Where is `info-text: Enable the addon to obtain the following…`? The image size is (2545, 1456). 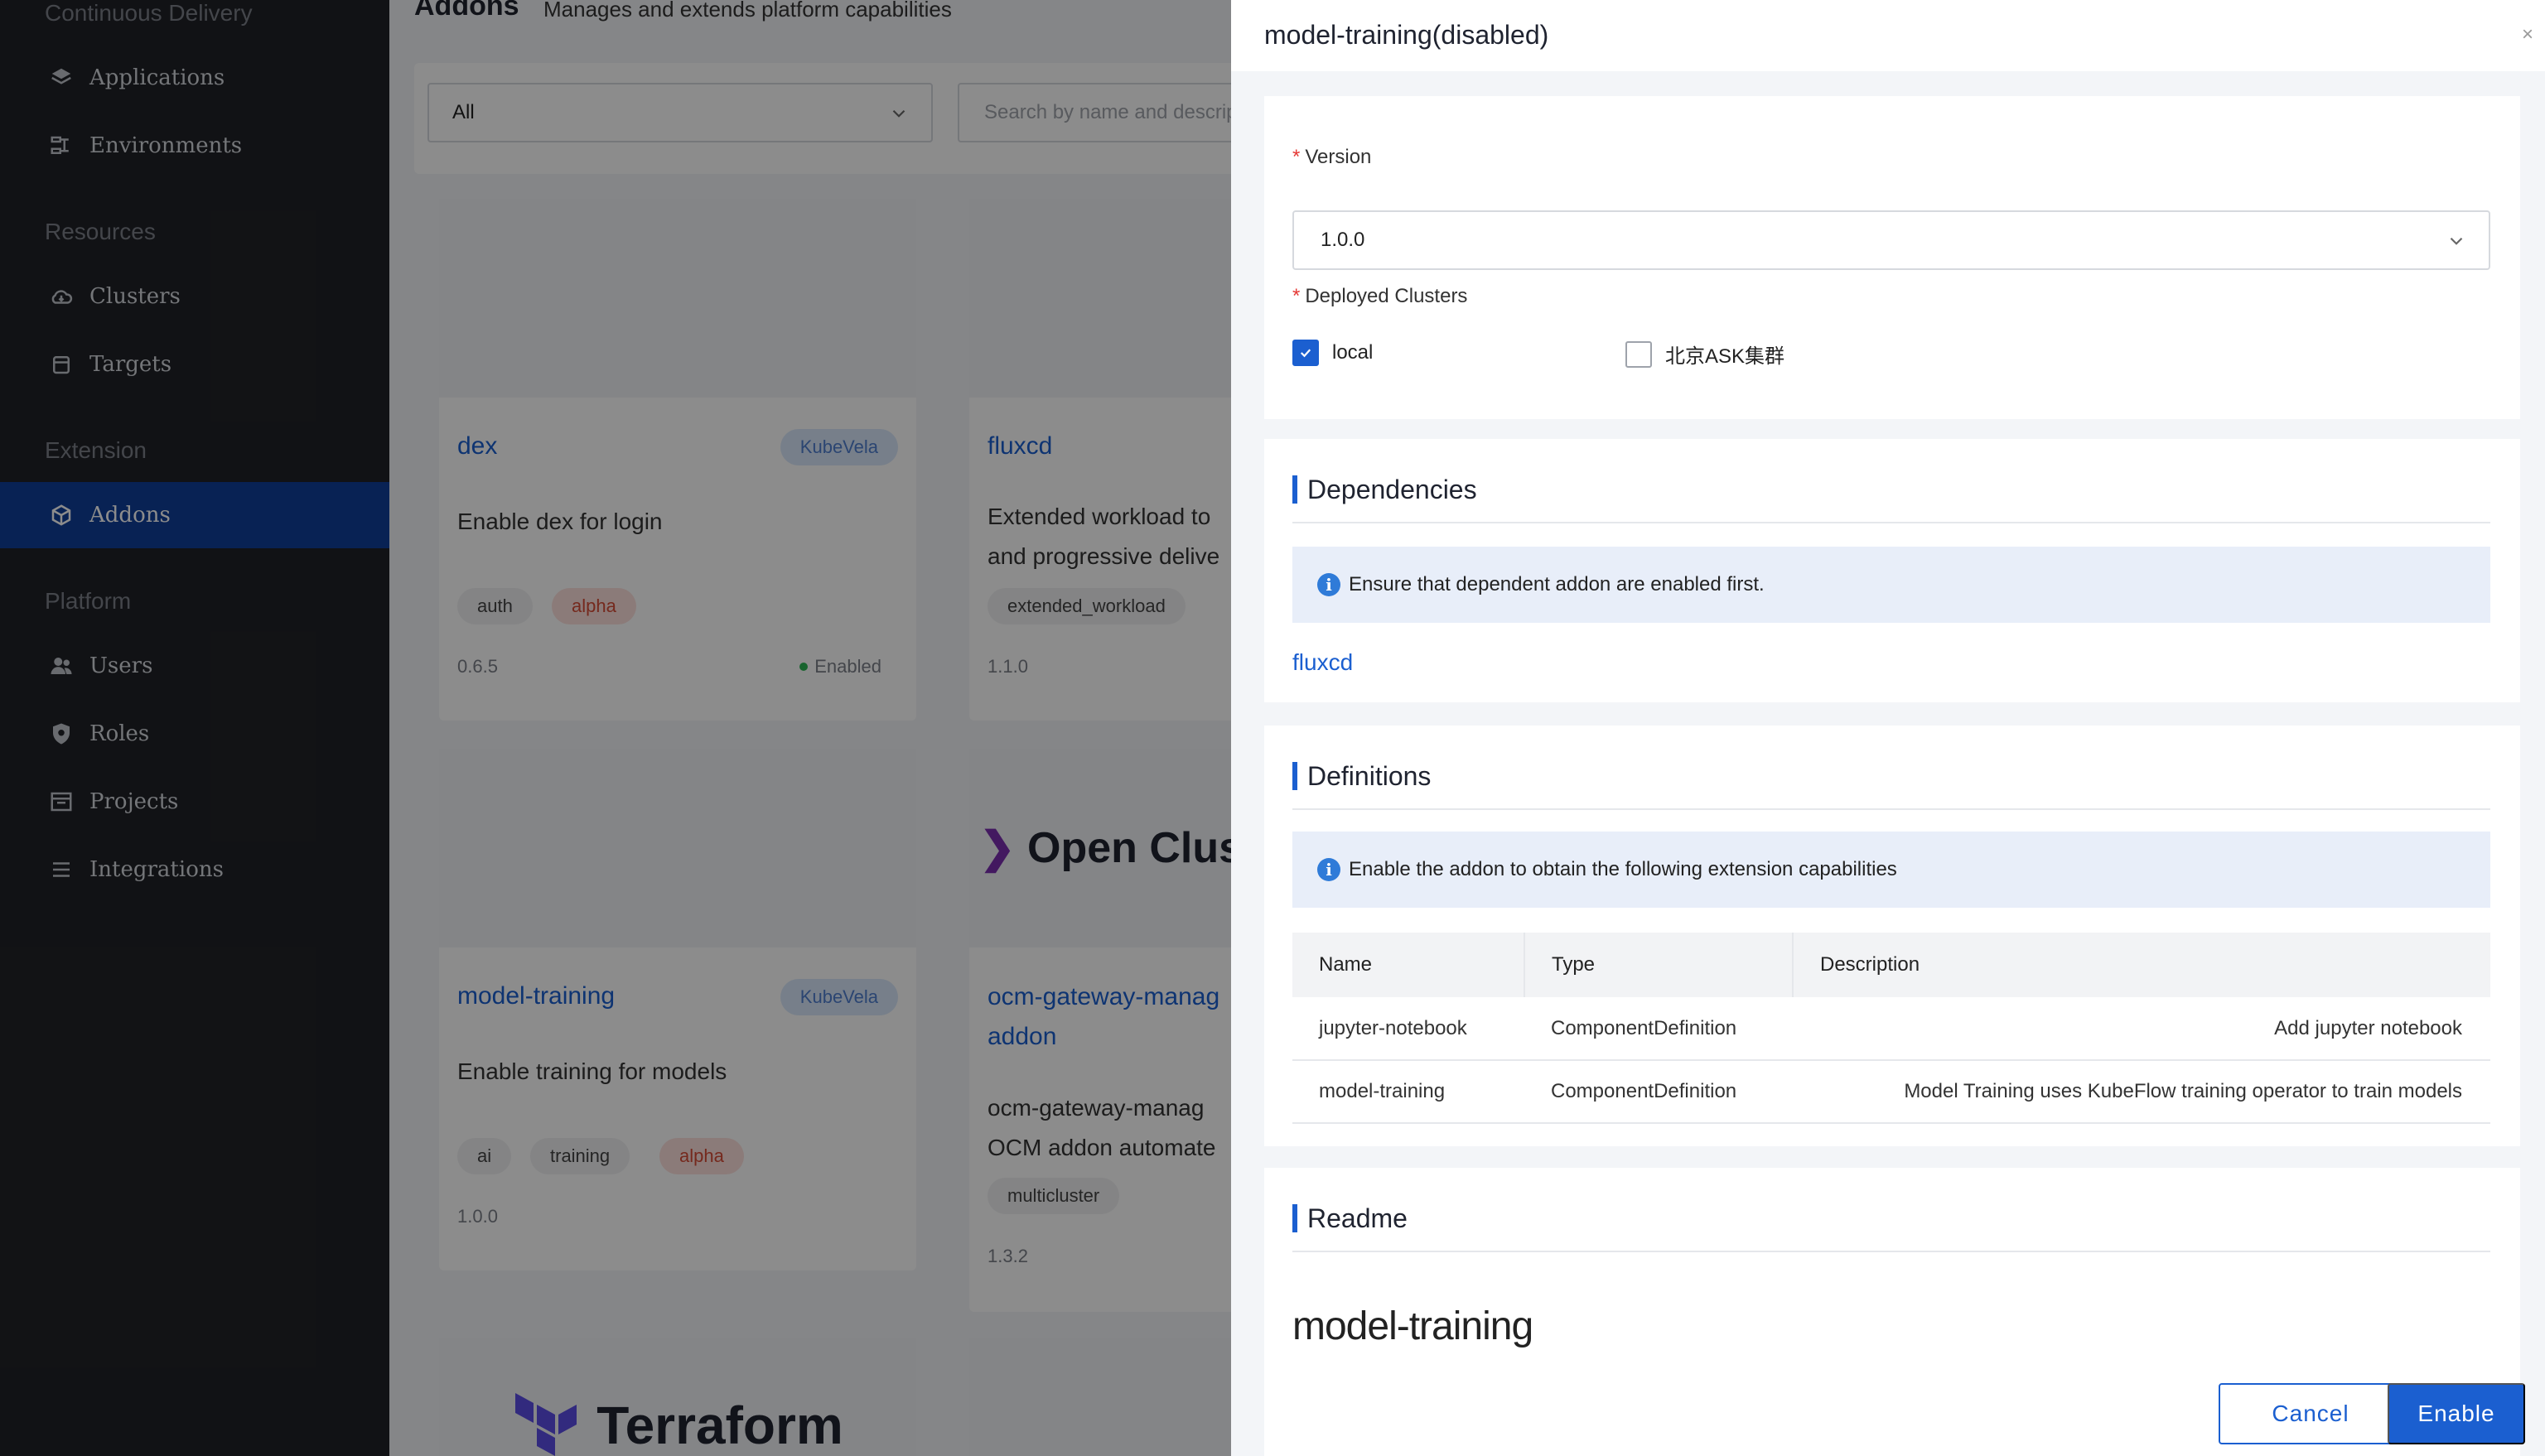
info-text: Enable the addon to obtain the following… is located at coordinates (1623, 869).